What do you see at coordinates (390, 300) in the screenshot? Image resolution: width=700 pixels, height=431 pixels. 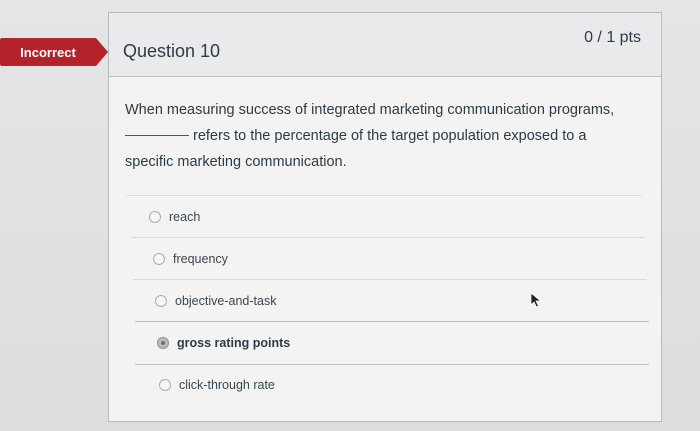 I see `answer-option-objective-and-task: objective-and-task` at bounding box center [390, 300].